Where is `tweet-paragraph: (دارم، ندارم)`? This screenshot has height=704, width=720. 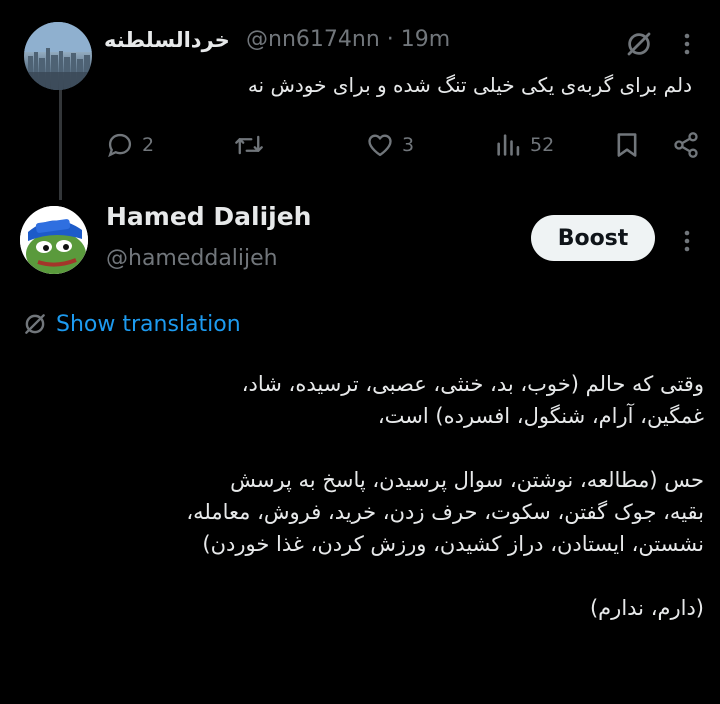 tweet-paragraph: (دارم، ندارم) is located at coordinates (359, 608).